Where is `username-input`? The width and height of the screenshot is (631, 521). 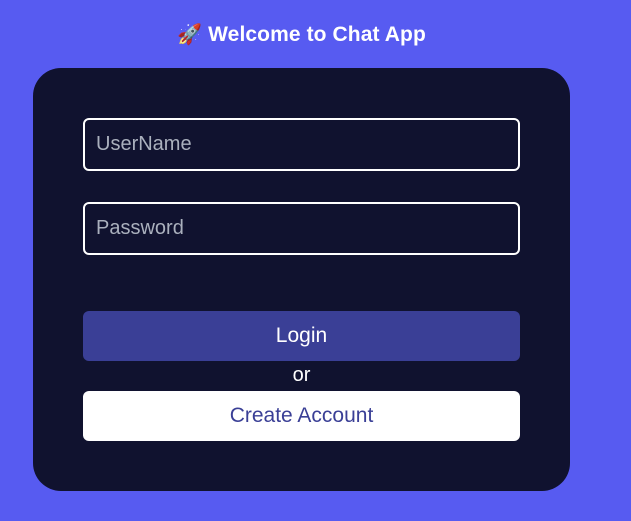
username-input is located at coordinates (301, 144).